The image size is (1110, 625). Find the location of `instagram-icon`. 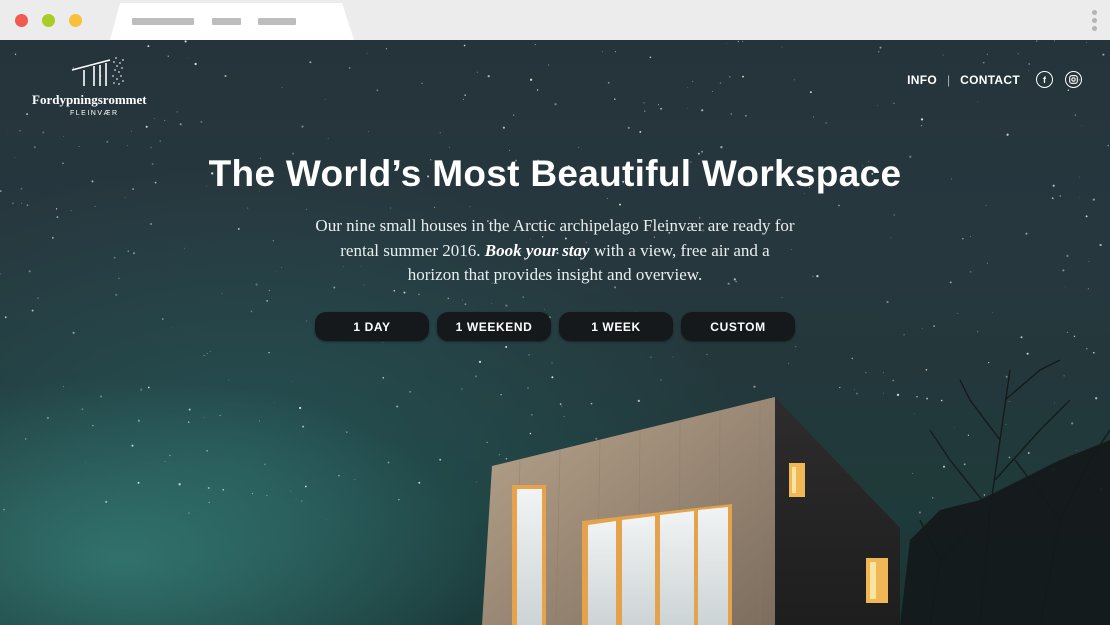

instagram-icon is located at coordinates (1073, 79).